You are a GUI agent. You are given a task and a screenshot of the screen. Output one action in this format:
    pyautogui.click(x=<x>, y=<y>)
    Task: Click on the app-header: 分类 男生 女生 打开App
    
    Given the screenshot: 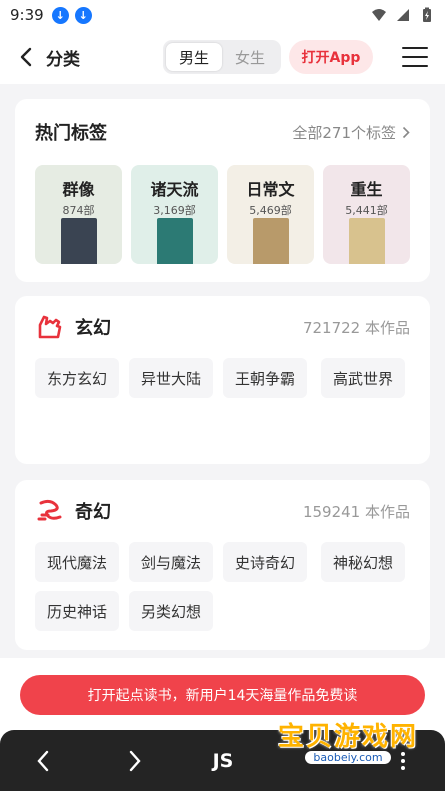 What is the action you would take?
    pyautogui.click(x=222, y=57)
    